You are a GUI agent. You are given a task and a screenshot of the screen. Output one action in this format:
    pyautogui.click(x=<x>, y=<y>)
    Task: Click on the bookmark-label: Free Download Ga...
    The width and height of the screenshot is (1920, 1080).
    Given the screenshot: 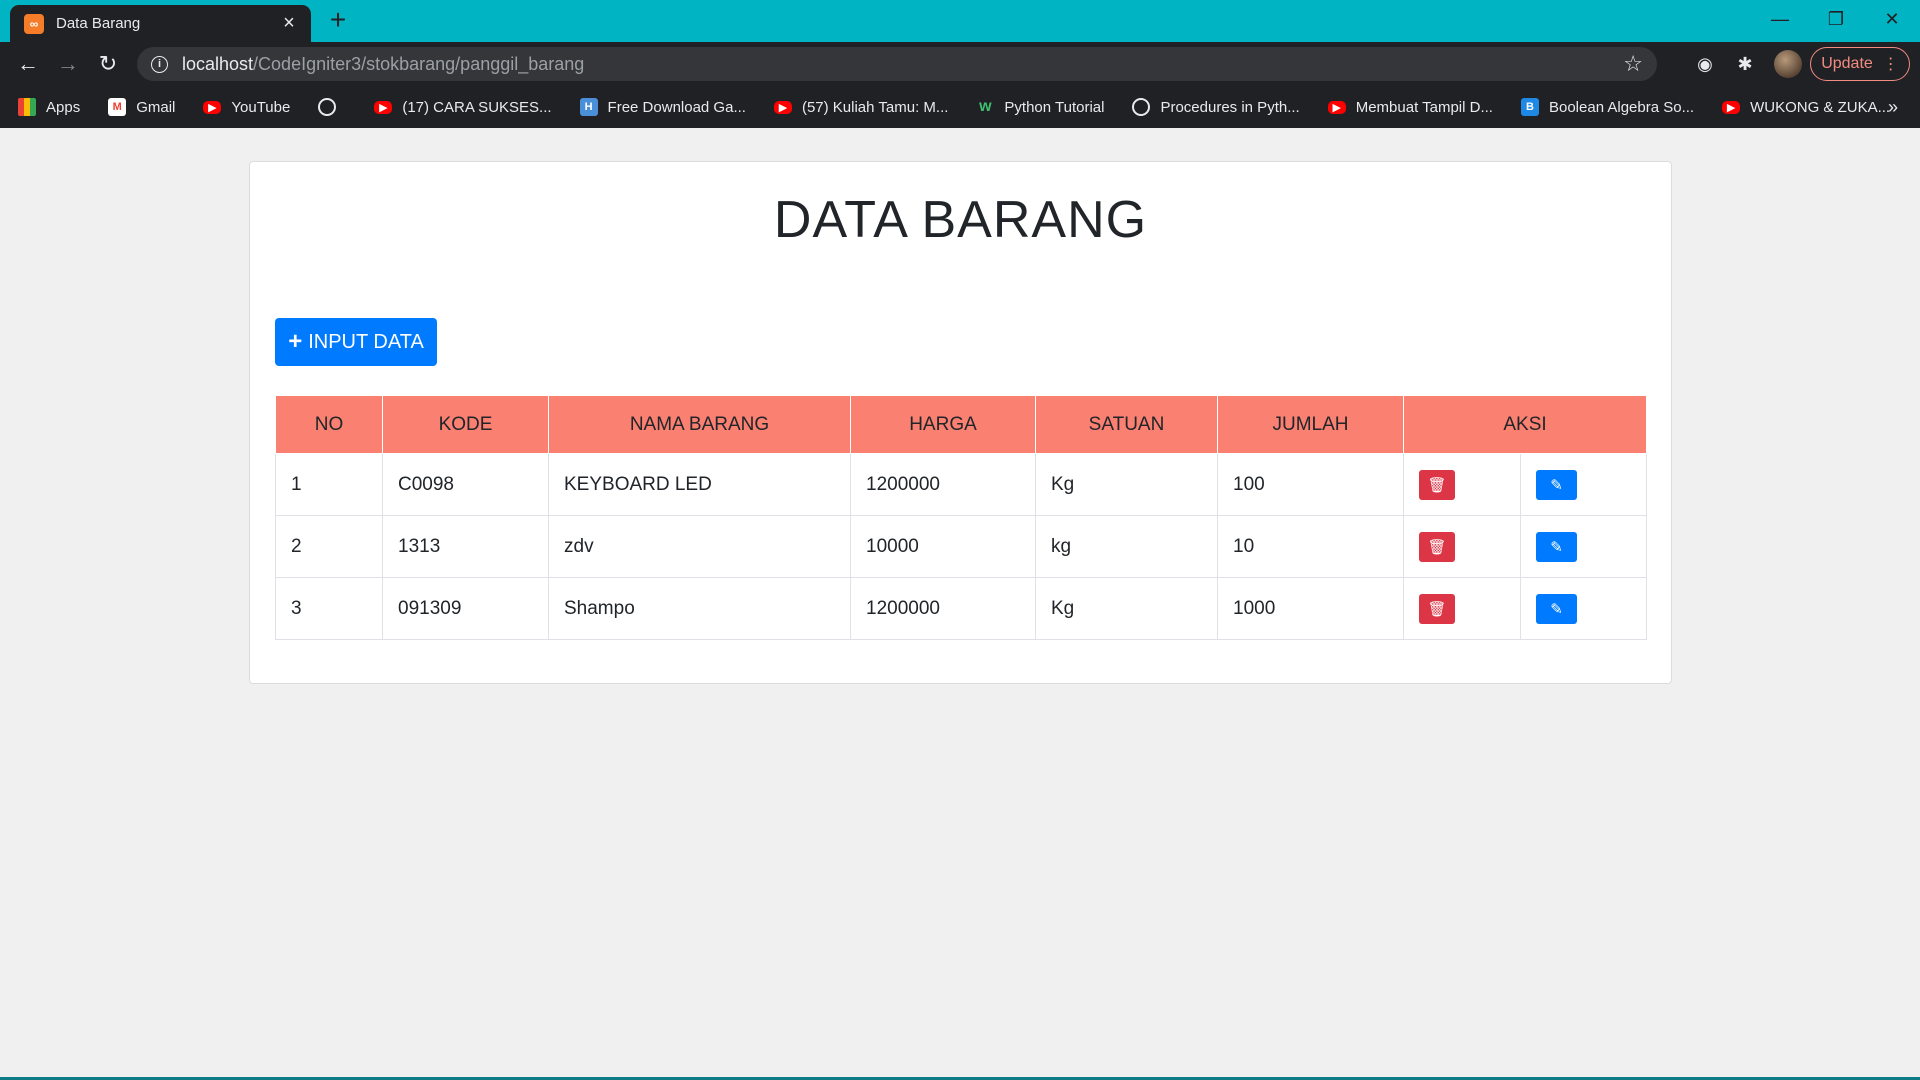 What is the action you would take?
    pyautogui.click(x=676, y=107)
    